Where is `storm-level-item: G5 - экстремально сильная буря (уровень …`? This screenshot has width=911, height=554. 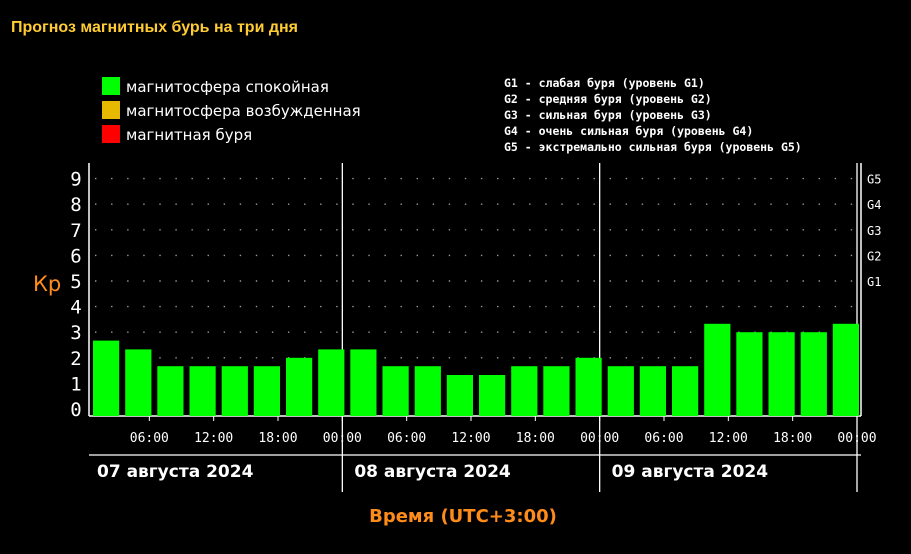 storm-level-item: G5 - экстремально сильная буря (уровень … is located at coordinates (653, 147).